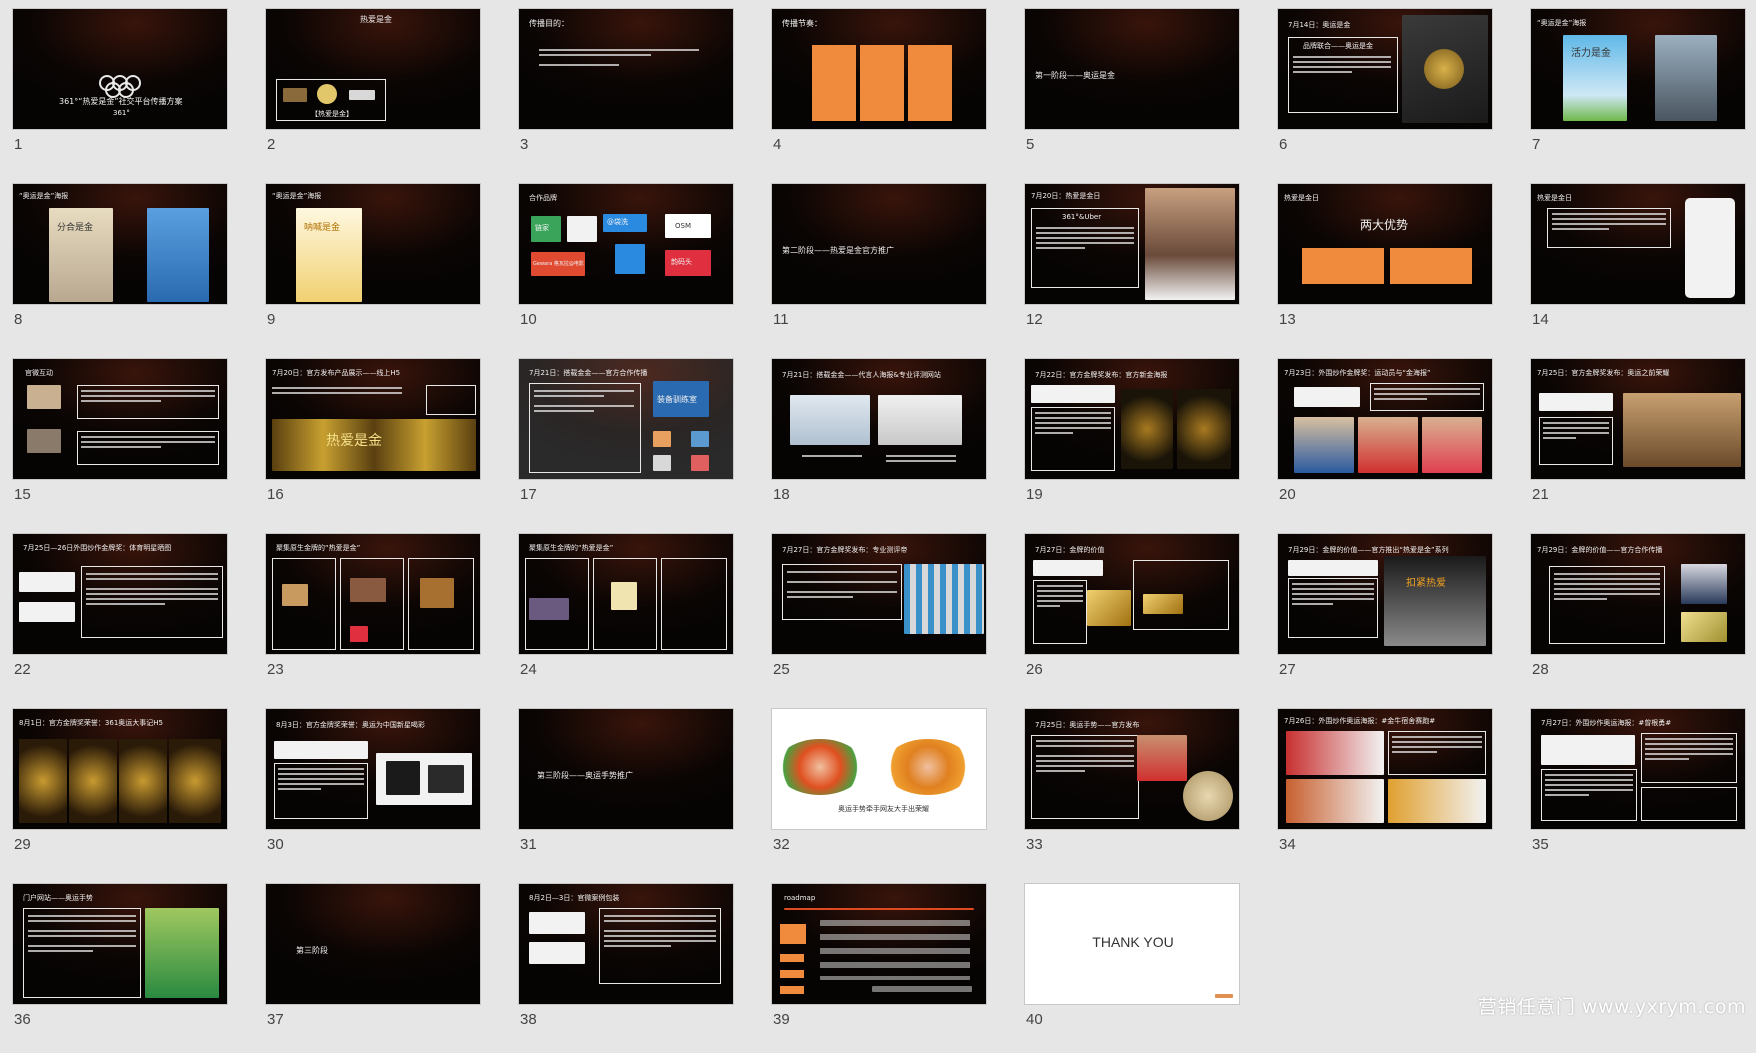 This screenshot has width=1756, height=1053. What do you see at coordinates (122, 86) in the screenshot?
I see `olympic-rings-icon` at bounding box center [122, 86].